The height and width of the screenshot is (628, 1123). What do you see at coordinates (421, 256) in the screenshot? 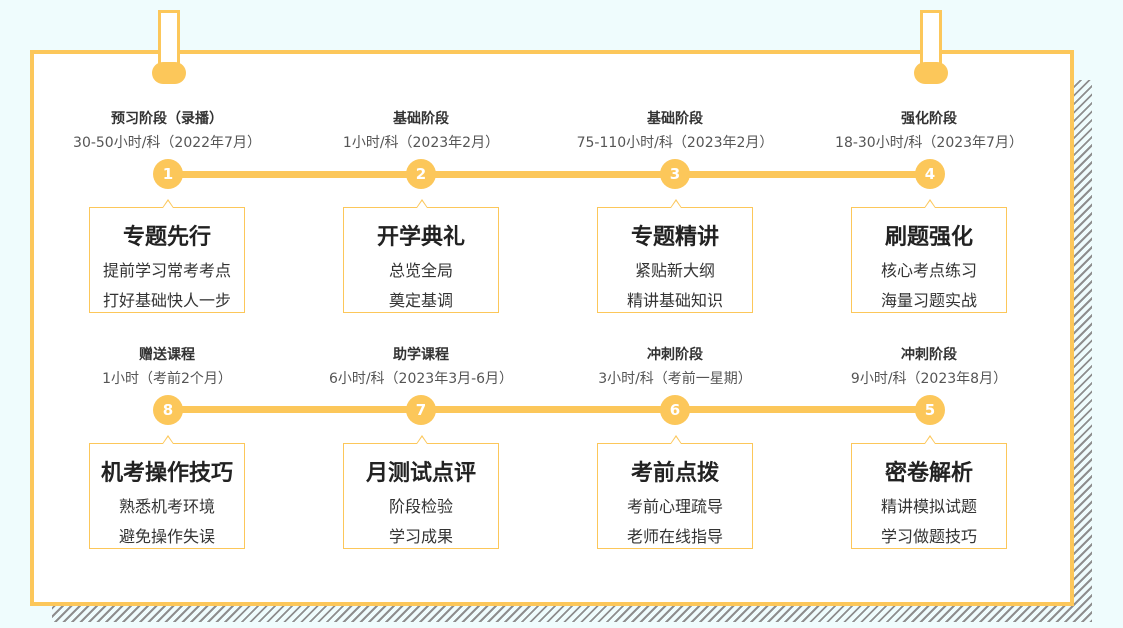
I see `stage-card-2: 开学典礼 总览全局 奠定基调` at bounding box center [421, 256].